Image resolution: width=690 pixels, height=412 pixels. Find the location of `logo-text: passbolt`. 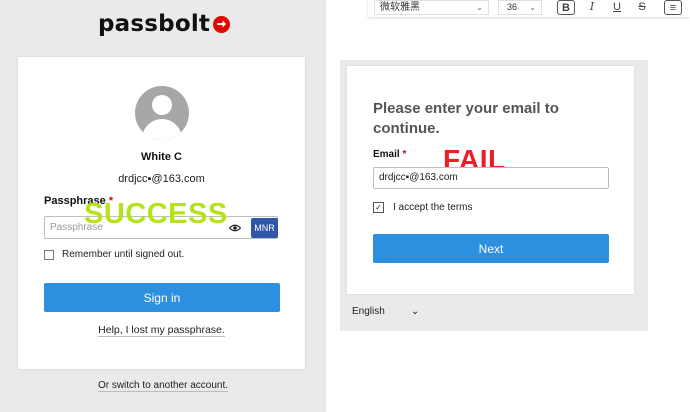

logo-text: passbolt is located at coordinates (154, 24).